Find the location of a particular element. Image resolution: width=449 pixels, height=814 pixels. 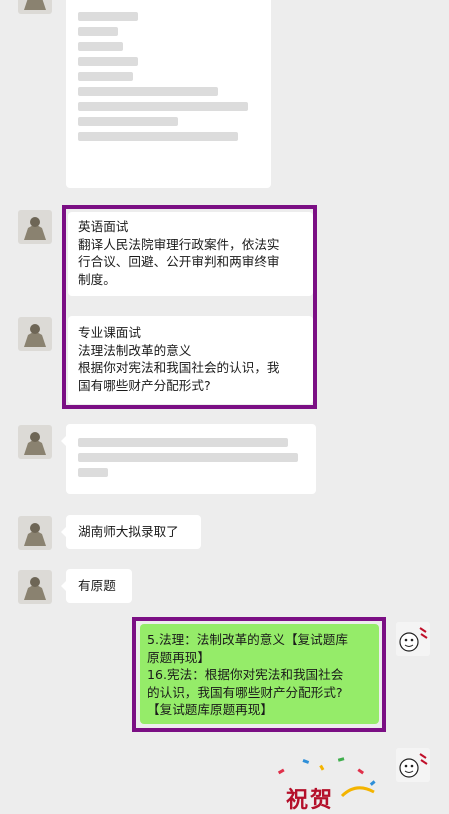

message-admit: 湖南师大拟录取了 is located at coordinates (131, 532).